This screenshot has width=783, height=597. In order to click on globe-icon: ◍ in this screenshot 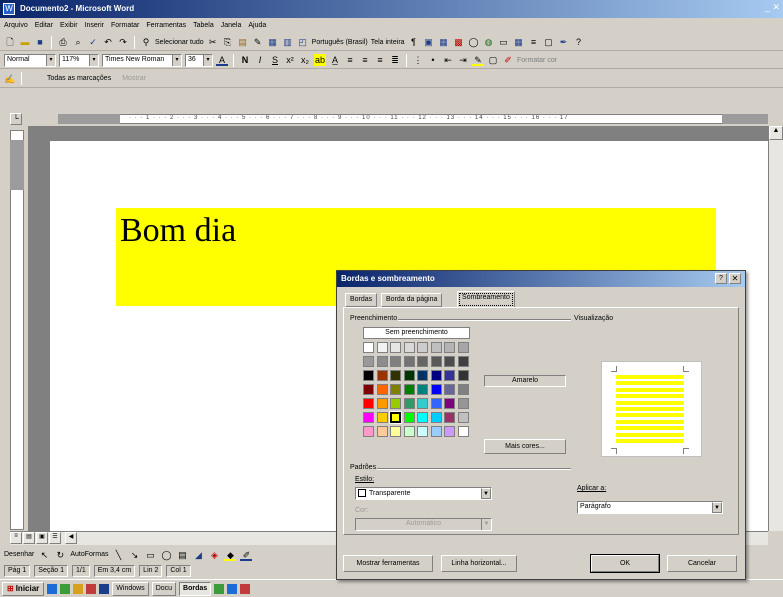, I will do `click(489, 42)`.